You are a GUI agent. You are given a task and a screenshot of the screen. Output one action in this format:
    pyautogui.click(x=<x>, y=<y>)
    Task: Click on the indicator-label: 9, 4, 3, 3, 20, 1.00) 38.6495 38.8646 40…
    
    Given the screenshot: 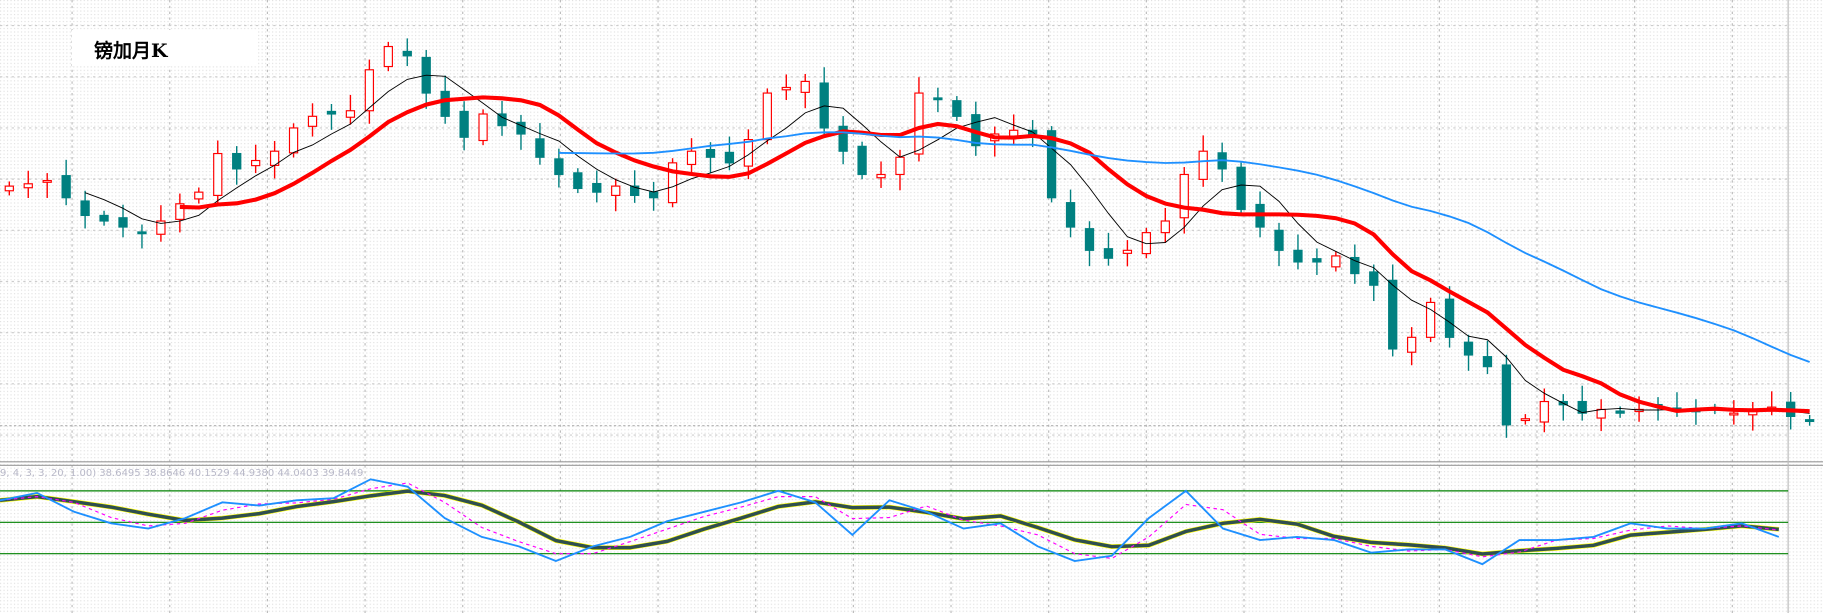 What is the action you would take?
    pyautogui.click(x=182, y=473)
    